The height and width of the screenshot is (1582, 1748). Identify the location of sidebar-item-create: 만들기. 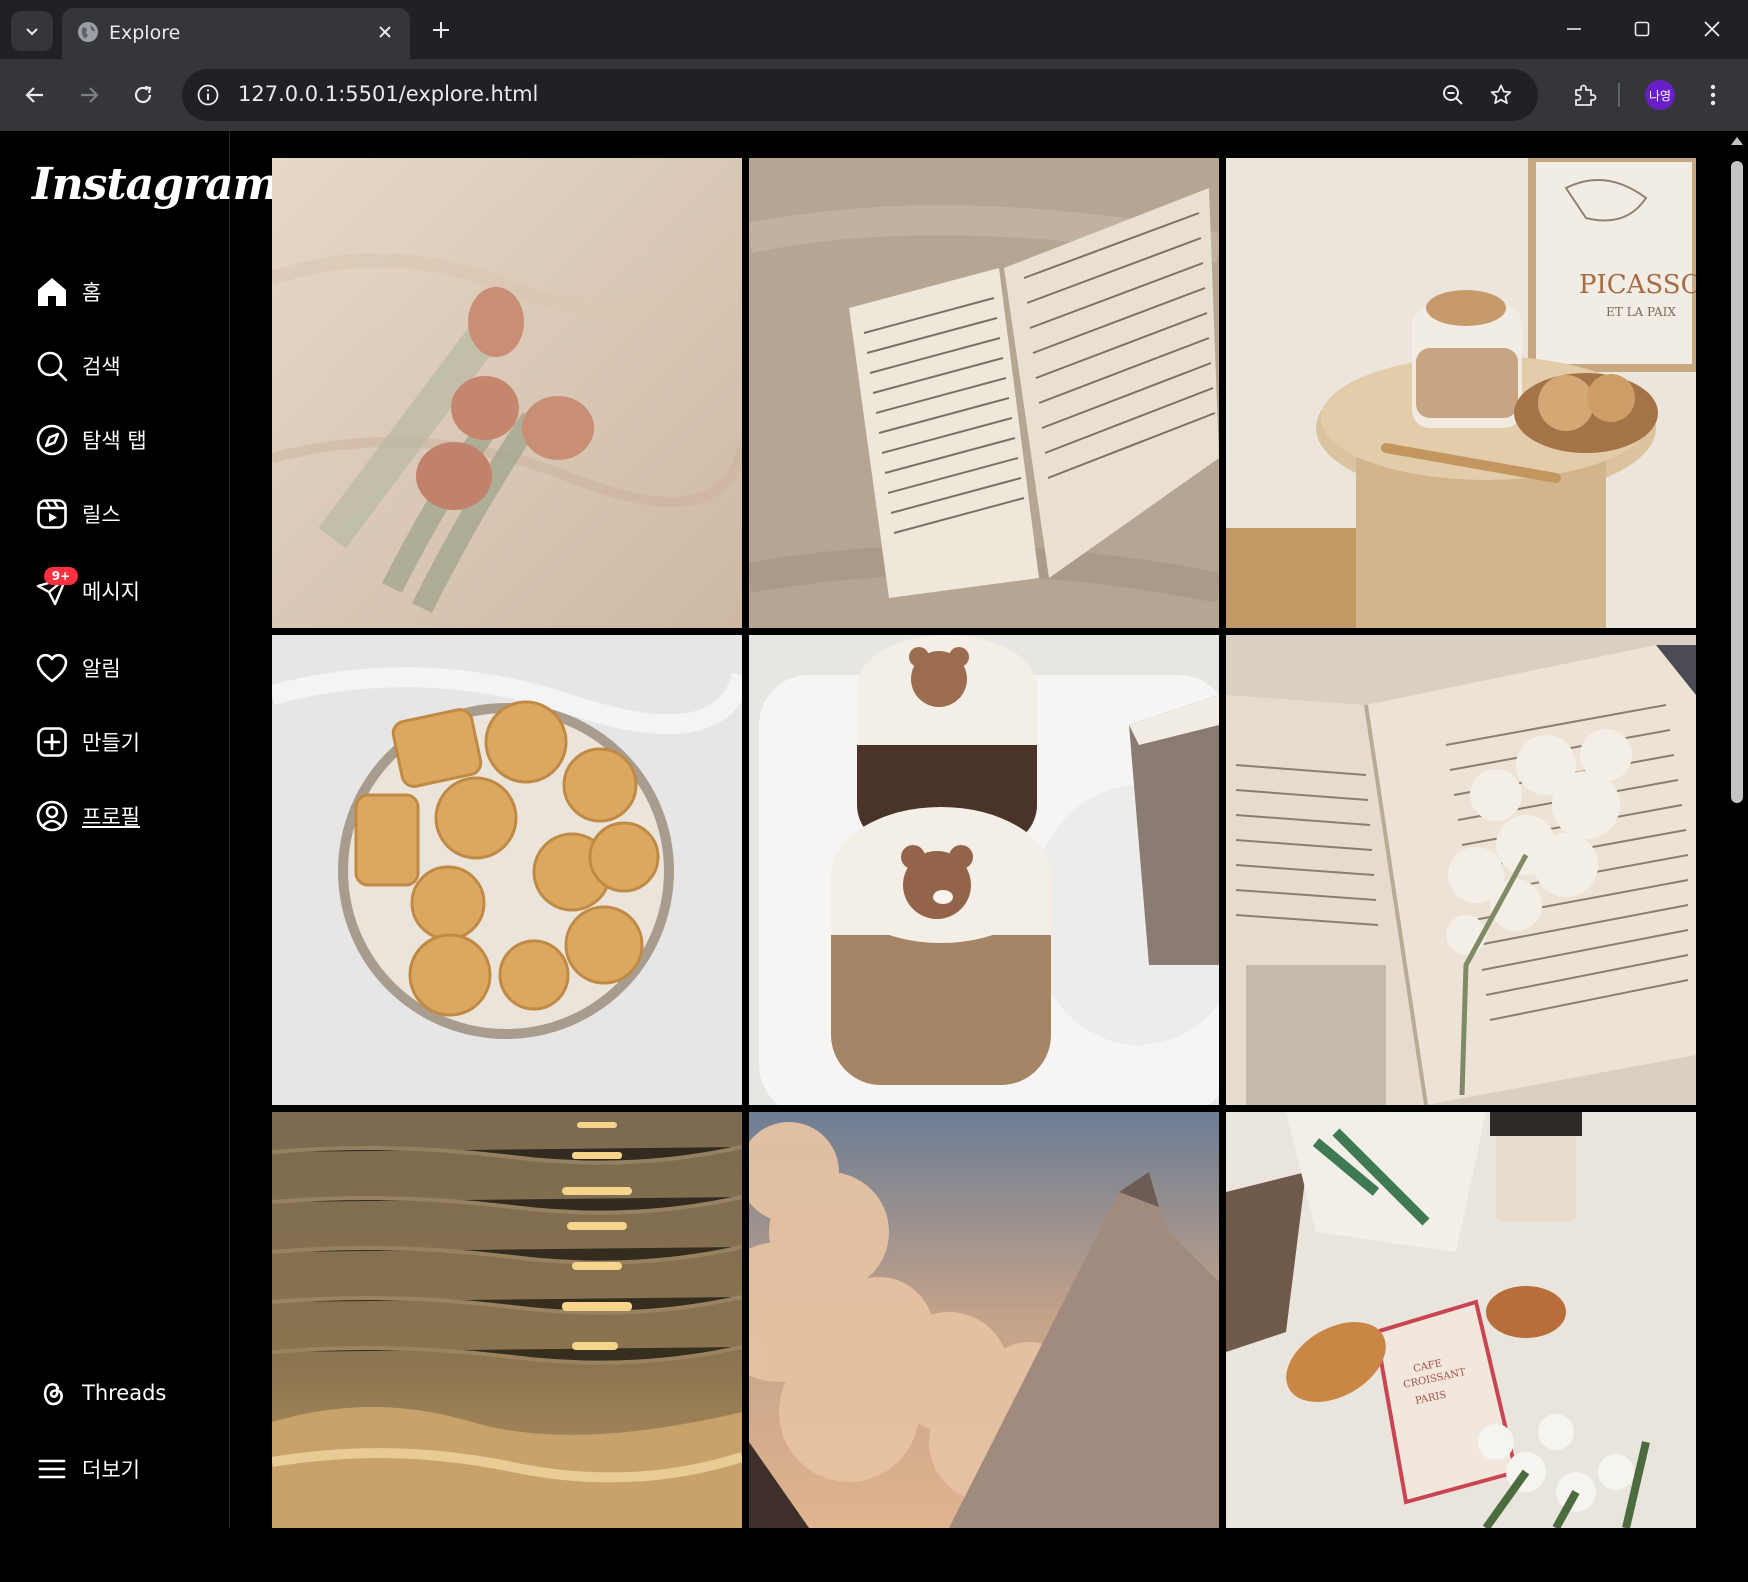
(115, 742).